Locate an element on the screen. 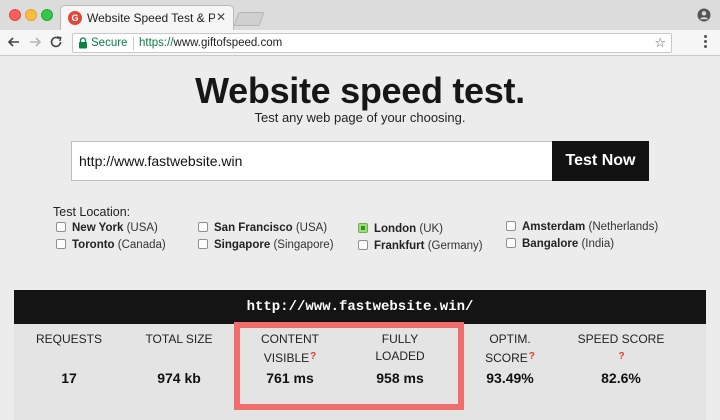 This screenshot has width=720, height=420. location-toronto: Toronto (Canada) is located at coordinates (111, 245).